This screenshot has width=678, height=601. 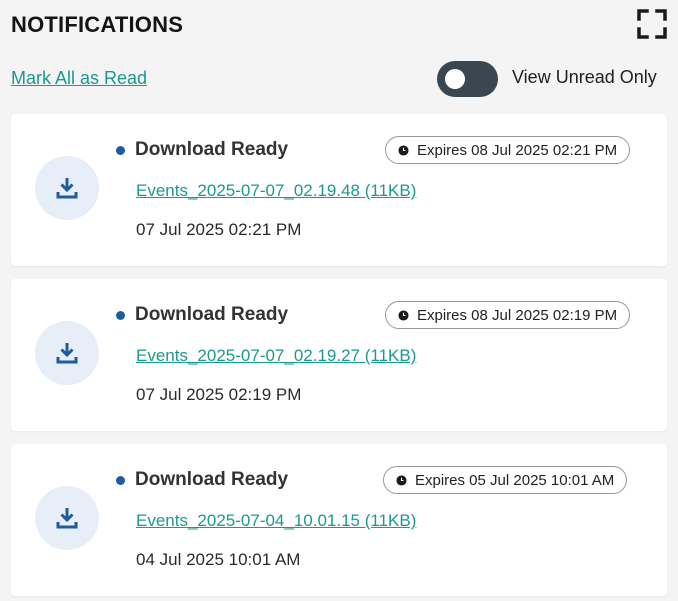 I want to click on file-download-link: Events_2025-07-07_02.19.48 (11KB), so click(x=276, y=191).